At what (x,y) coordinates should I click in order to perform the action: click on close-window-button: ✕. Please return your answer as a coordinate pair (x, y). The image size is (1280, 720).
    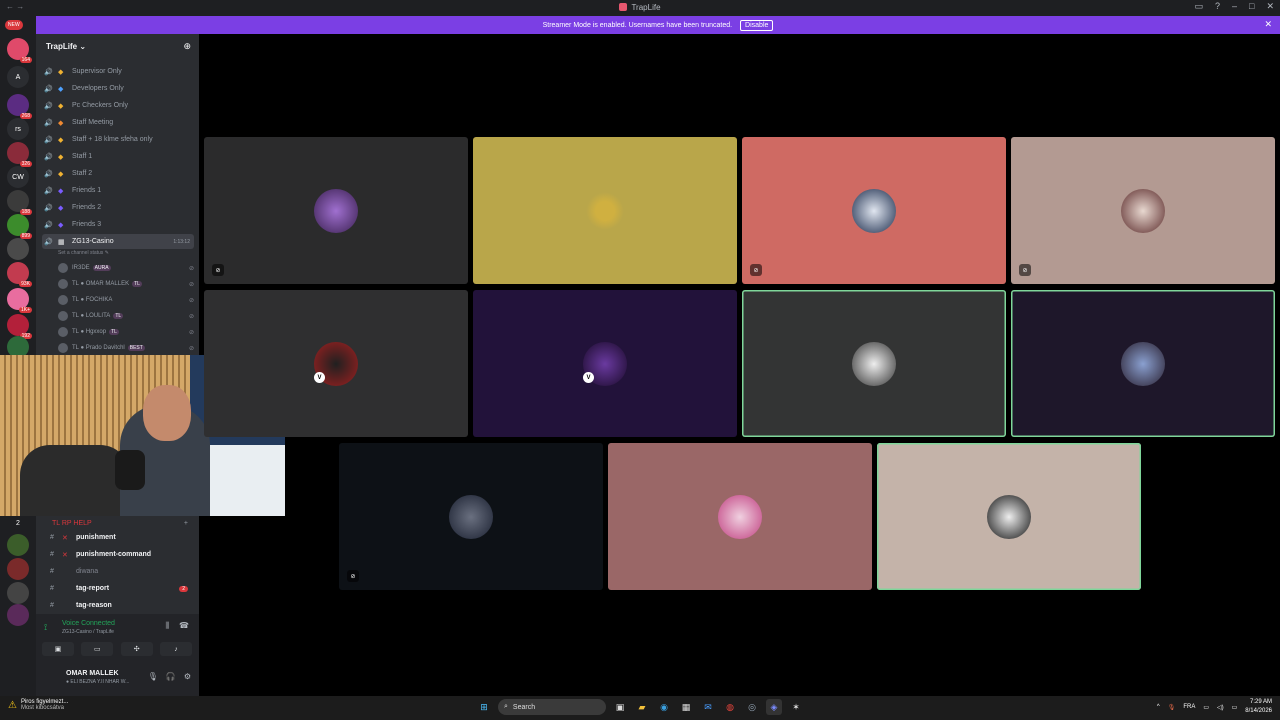
    Looking at the image, I should click on (1270, 6).